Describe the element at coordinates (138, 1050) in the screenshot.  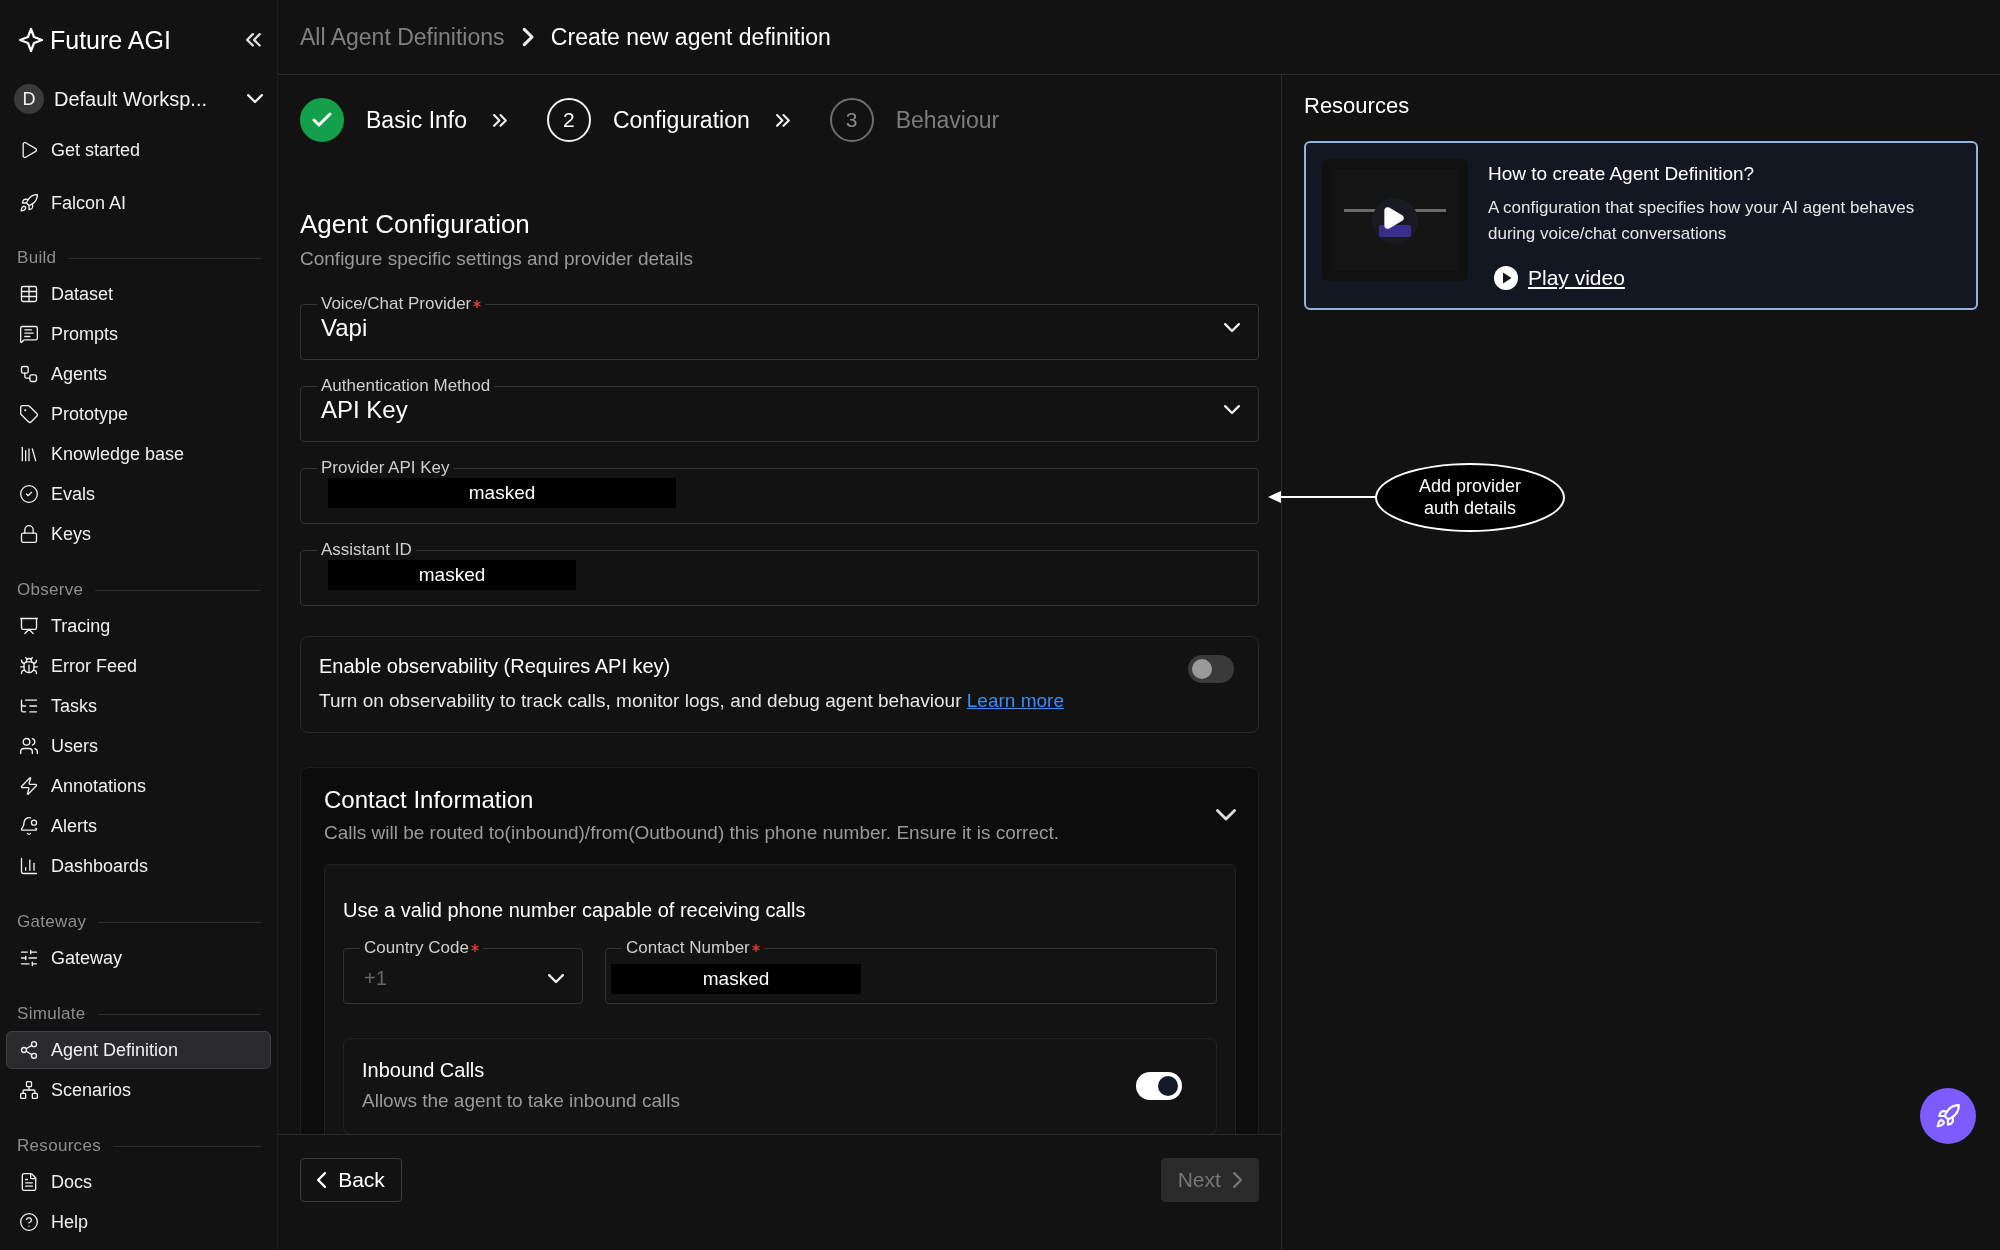
I see `sidebar-item: Agent Definition` at that location.